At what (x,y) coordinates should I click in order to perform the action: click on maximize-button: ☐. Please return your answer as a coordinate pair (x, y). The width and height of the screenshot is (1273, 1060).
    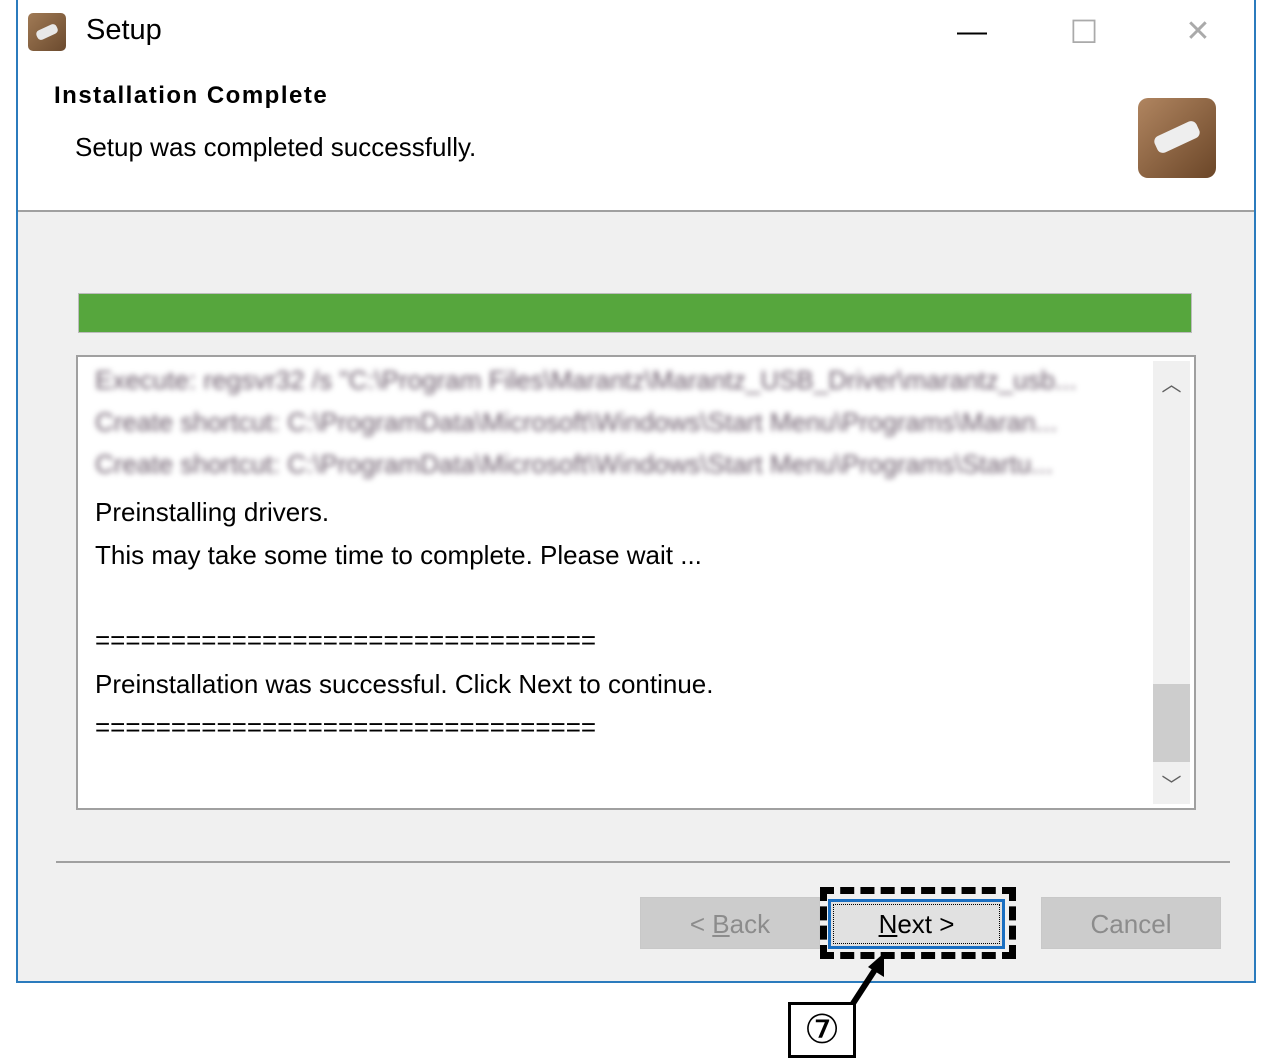
    Looking at the image, I should click on (1084, 32).